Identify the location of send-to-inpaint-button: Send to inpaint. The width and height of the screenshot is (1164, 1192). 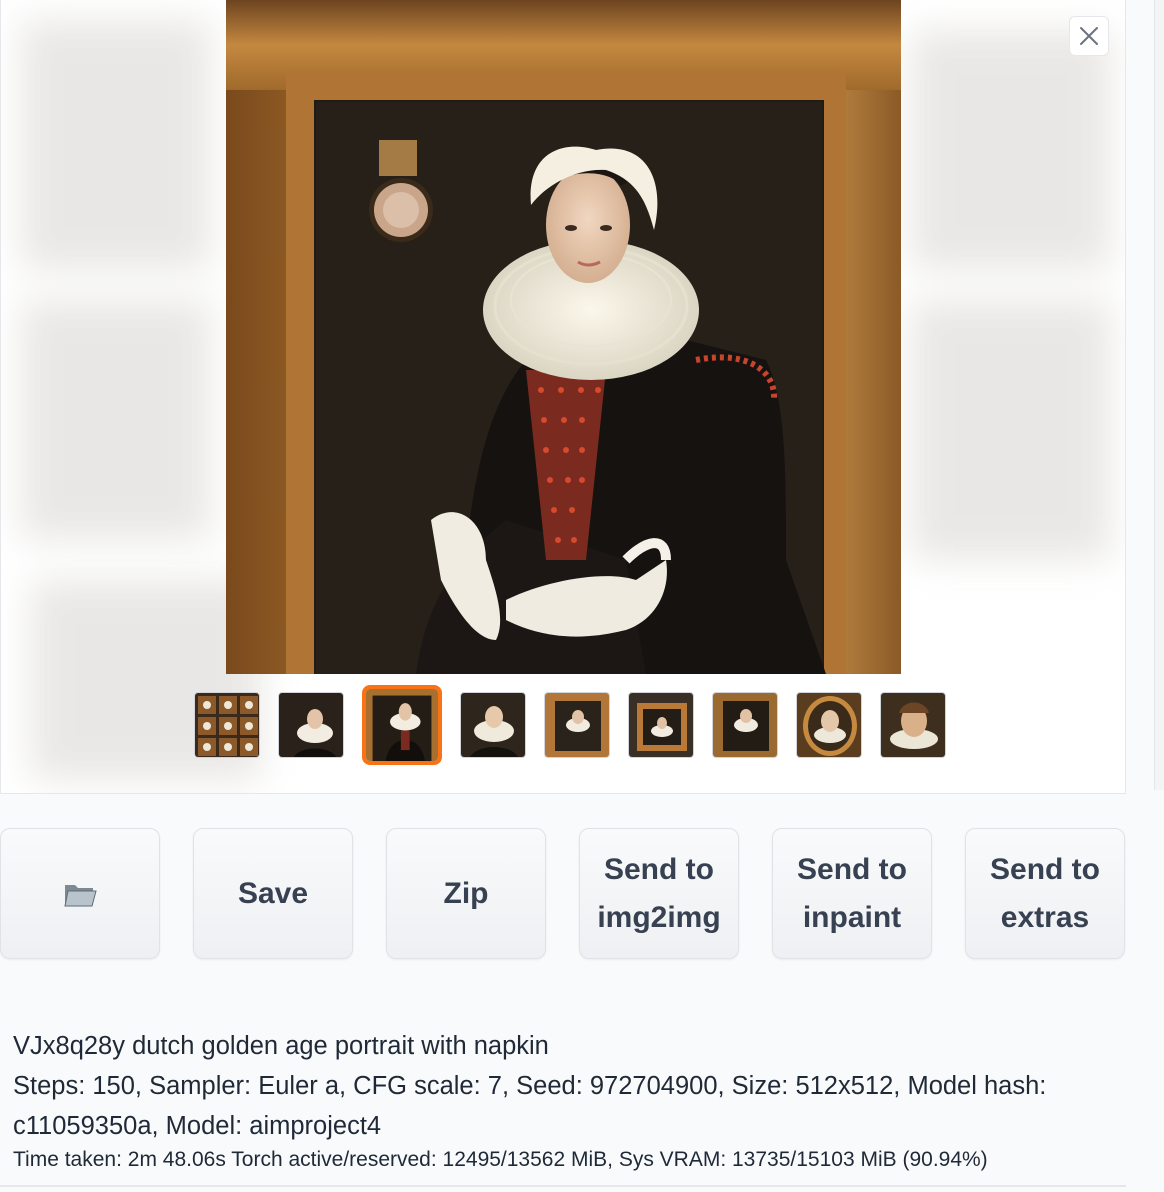
(852, 893).